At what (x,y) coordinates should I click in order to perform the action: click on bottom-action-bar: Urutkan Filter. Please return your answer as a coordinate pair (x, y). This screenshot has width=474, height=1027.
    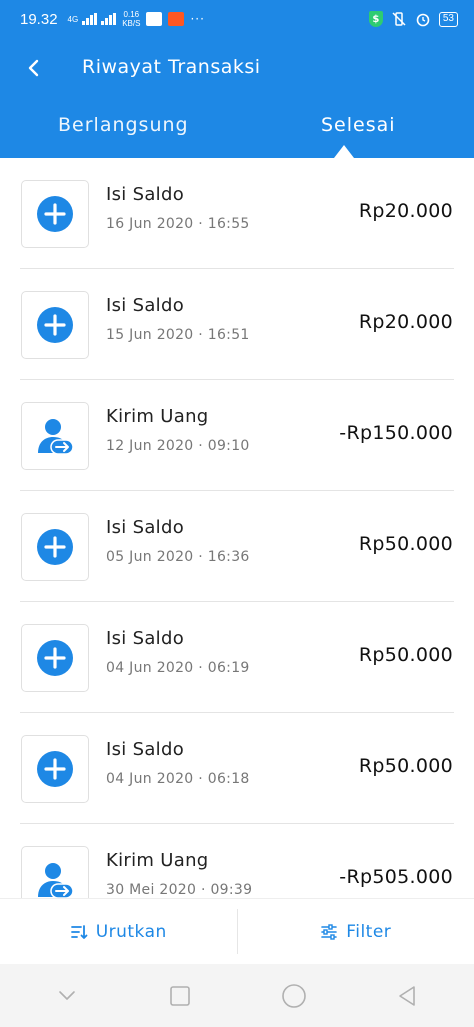
    Looking at the image, I should click on (237, 931).